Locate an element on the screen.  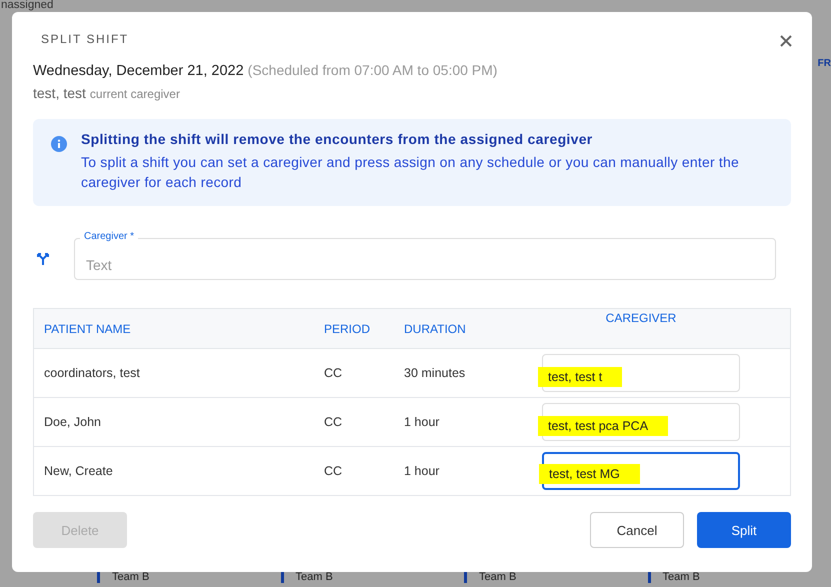
column-header: PATIENT NAME is located at coordinates (87, 329).